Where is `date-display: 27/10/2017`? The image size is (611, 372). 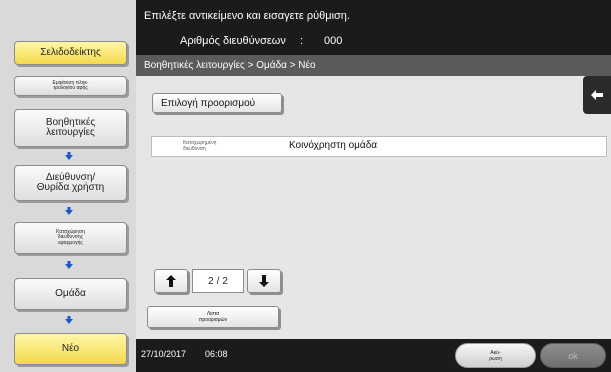
date-display: 27/10/2017 is located at coordinates (164, 354).